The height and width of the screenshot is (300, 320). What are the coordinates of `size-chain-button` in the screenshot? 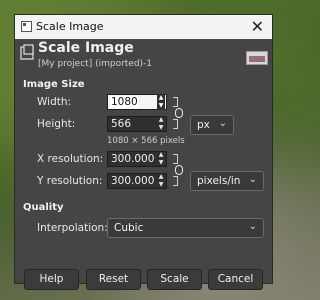 It's located at (178, 113).